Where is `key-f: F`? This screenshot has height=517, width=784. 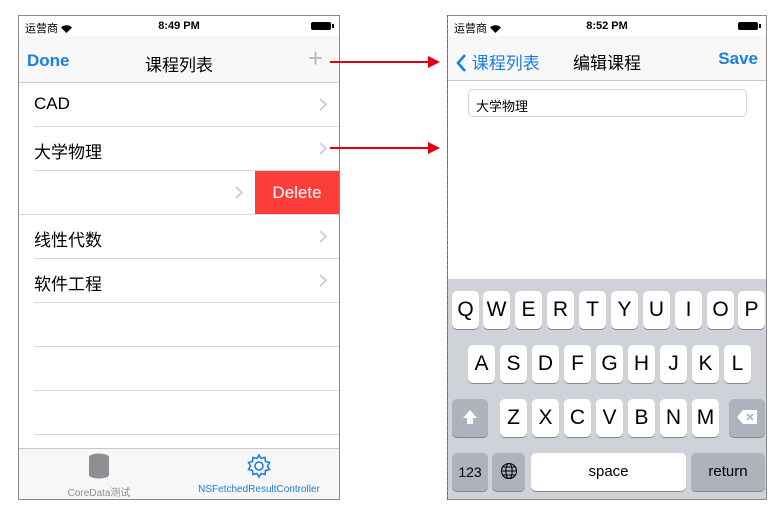
key-f: F is located at coordinates (577, 364).